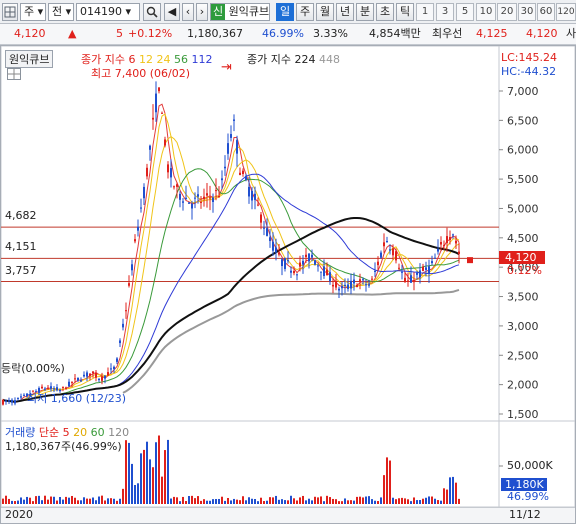 The image size is (576, 524). What do you see at coordinates (285, 12) in the screenshot?
I see `period-day-button: 일` at bounding box center [285, 12].